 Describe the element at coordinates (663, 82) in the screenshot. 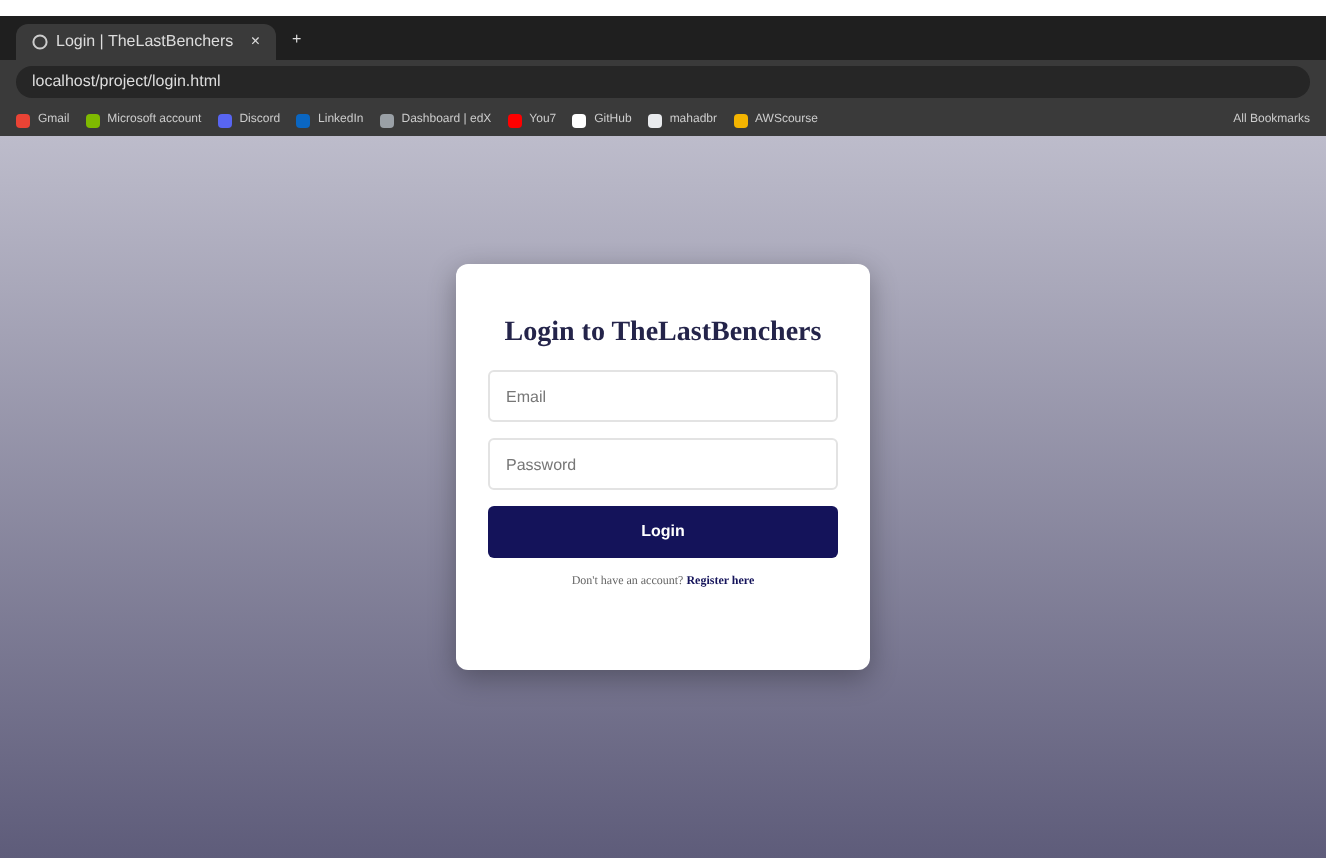

I see `address-bar: localhost/project/login.html` at that location.